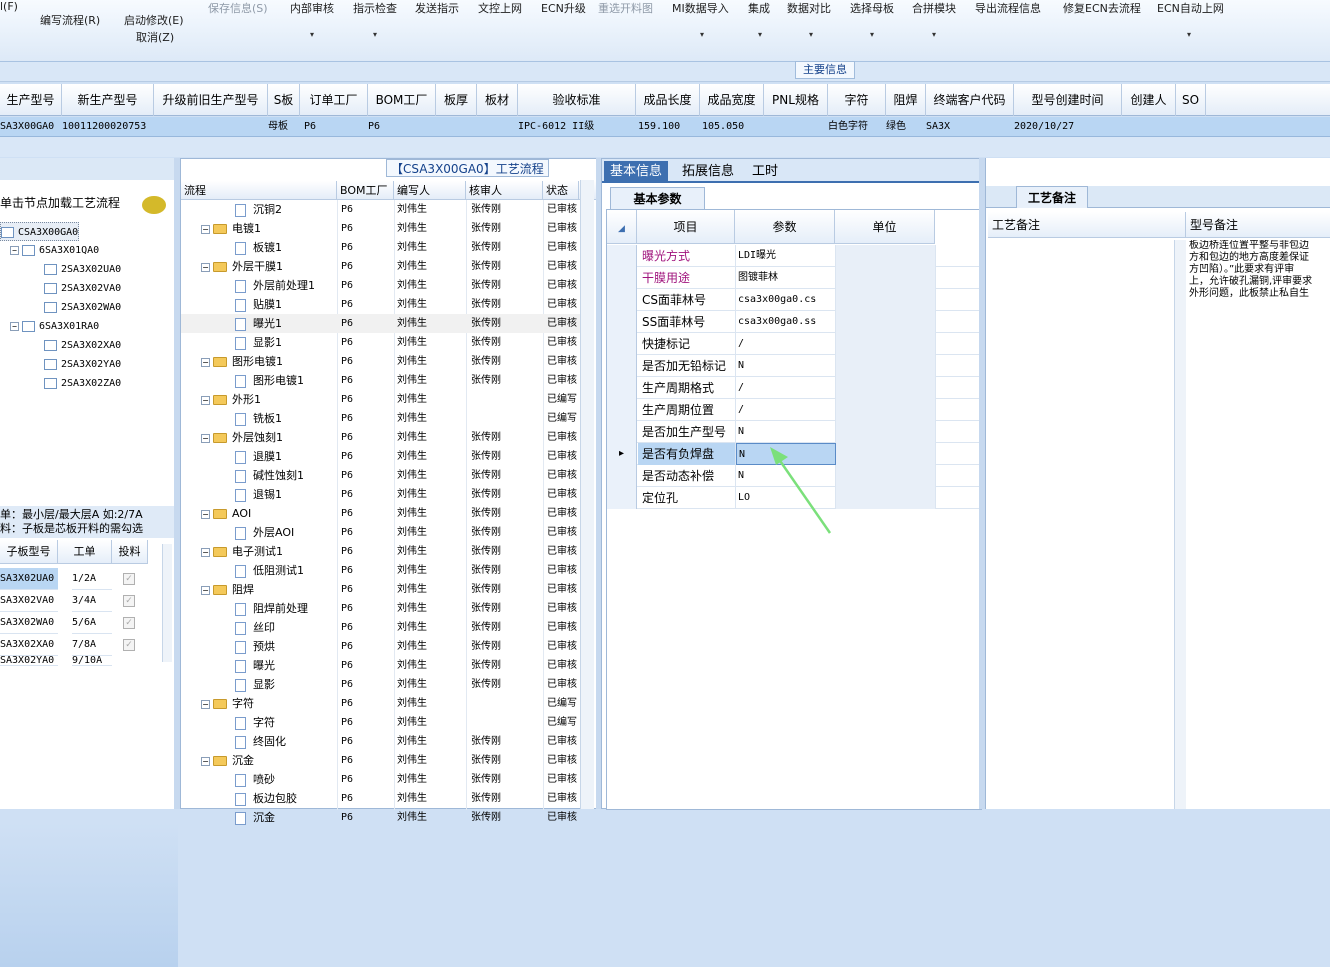 The width and height of the screenshot is (1330, 967). I want to click on param-value-cell: csa3x00ga0.cs, so click(786, 300).